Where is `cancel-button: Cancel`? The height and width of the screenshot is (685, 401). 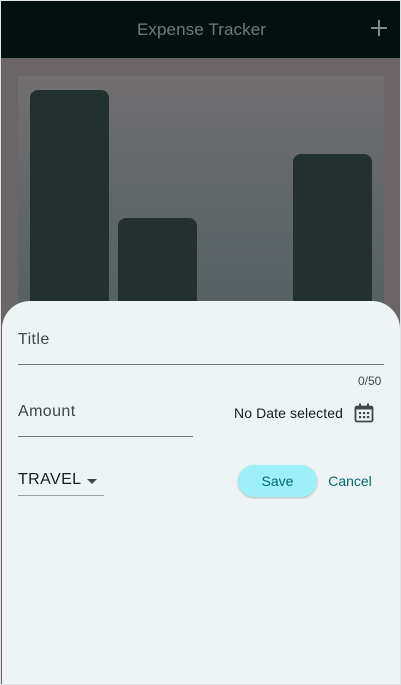 cancel-button: Cancel is located at coordinates (350, 481).